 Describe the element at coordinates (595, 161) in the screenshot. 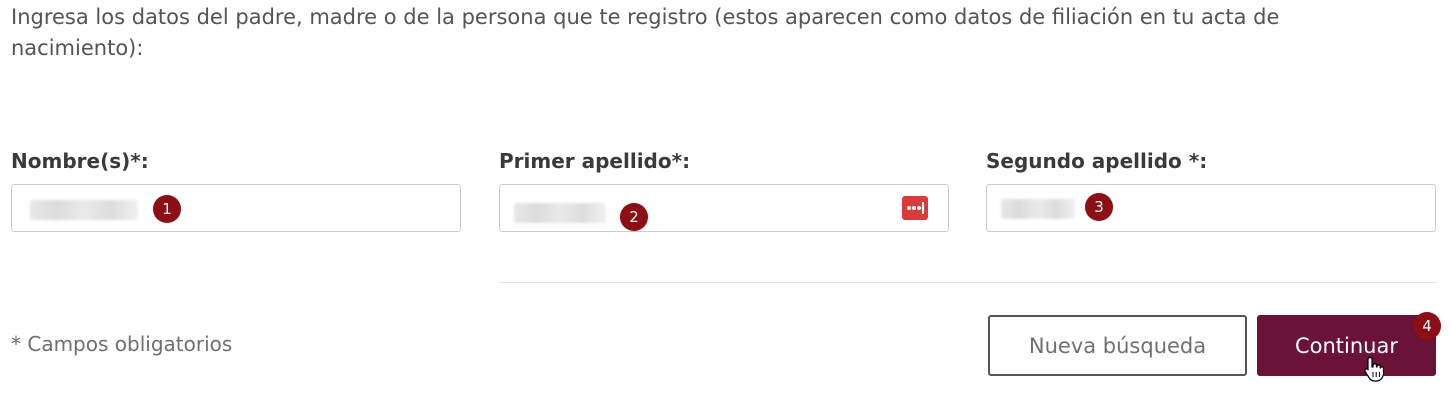

I see `primer-apellido-label: Primer apellido*:` at that location.